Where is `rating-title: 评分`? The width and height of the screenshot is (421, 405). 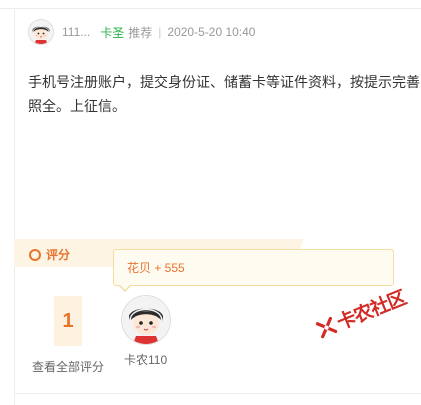 rating-title: 评分 is located at coordinates (49, 254).